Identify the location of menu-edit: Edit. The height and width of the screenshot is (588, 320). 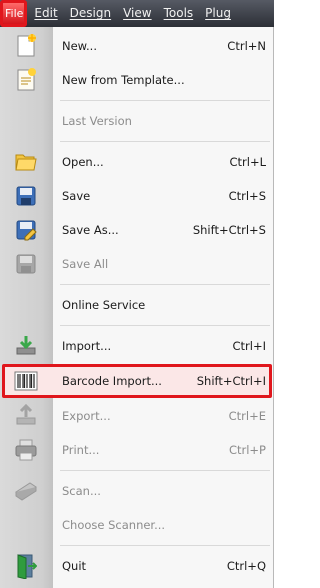
(45, 13).